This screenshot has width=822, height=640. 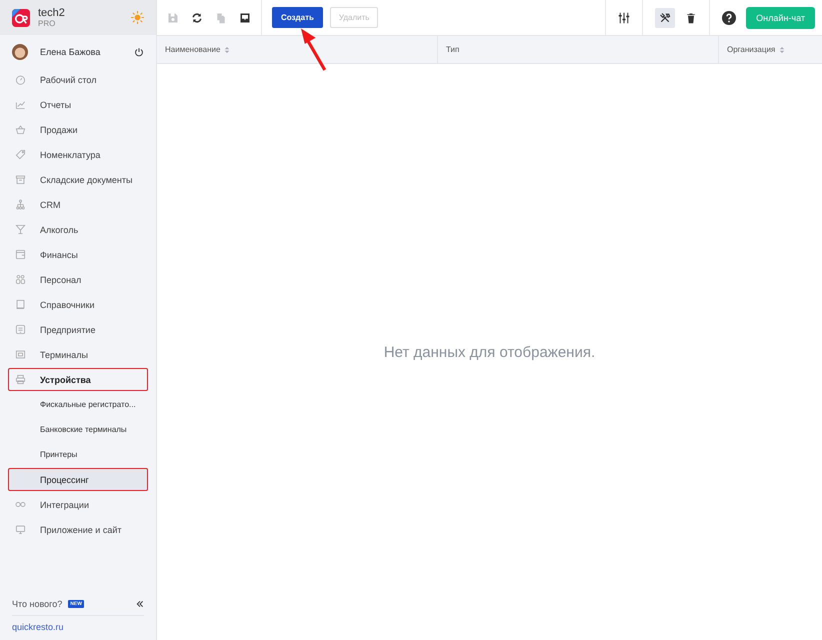 I want to click on menu-item: Справочники, so click(x=78, y=304).